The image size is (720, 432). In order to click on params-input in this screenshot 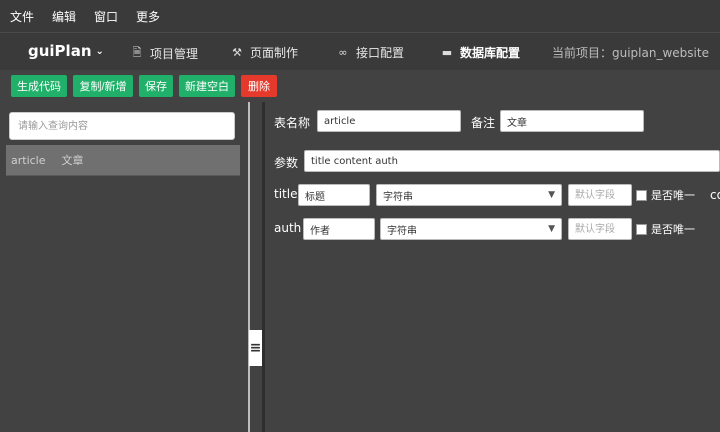, I will do `click(512, 161)`.